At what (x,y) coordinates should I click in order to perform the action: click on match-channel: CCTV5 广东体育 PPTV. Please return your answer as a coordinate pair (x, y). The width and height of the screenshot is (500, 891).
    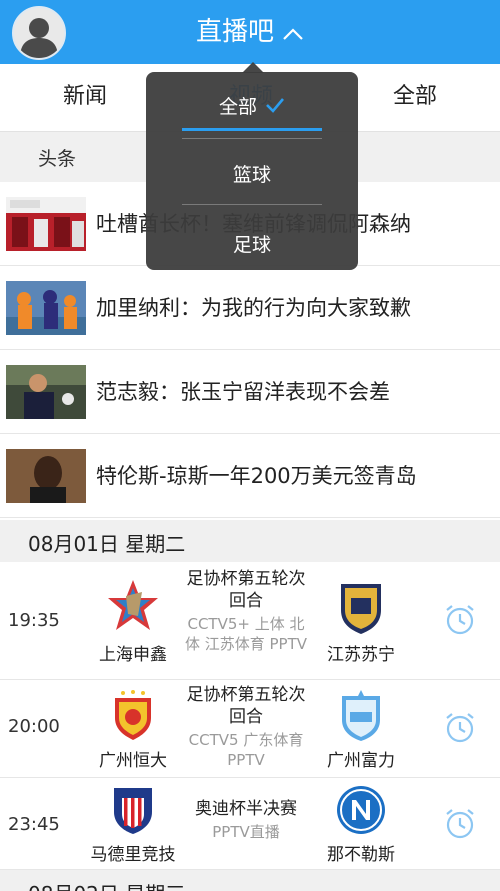
    Looking at the image, I should click on (246, 750).